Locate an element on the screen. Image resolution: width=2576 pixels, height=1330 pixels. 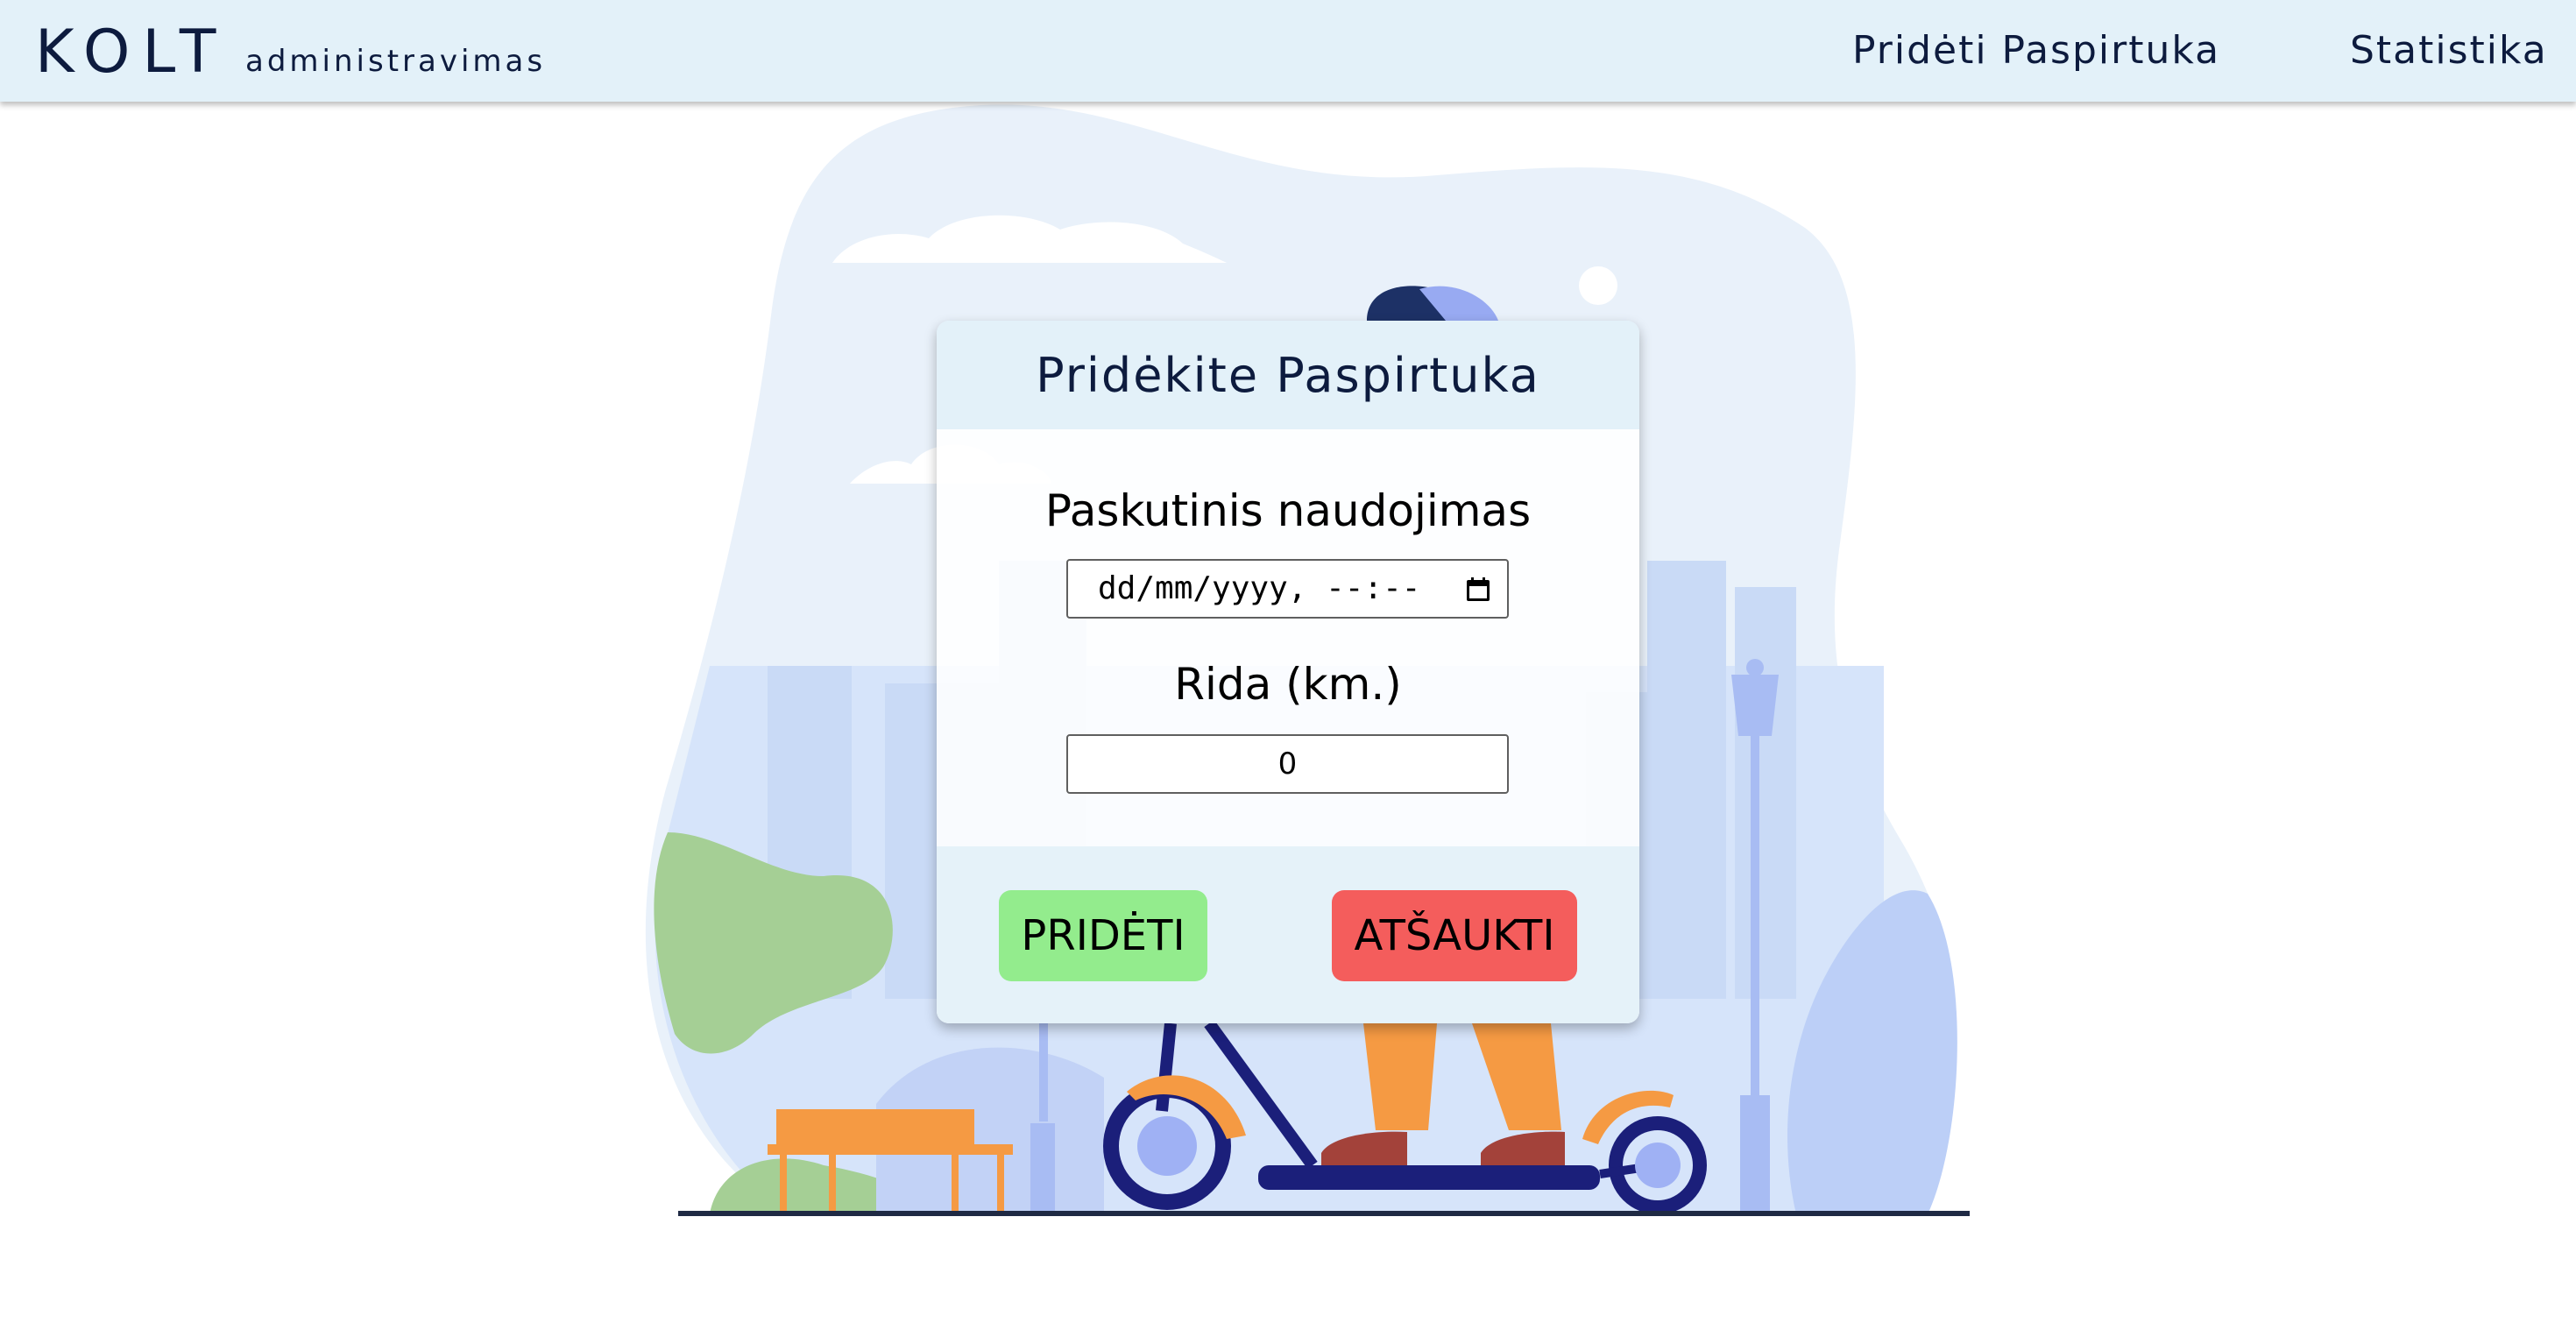
scooter-wheel-hub-left is located at coordinates (1167, 1146).